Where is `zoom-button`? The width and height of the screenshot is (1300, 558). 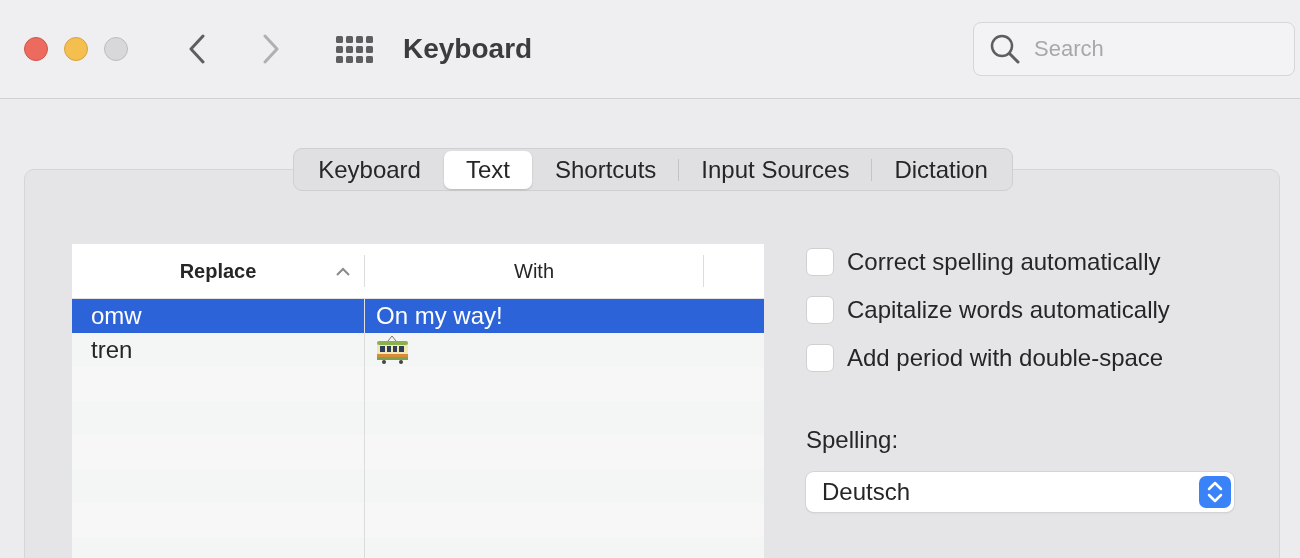
zoom-button is located at coordinates (116, 49).